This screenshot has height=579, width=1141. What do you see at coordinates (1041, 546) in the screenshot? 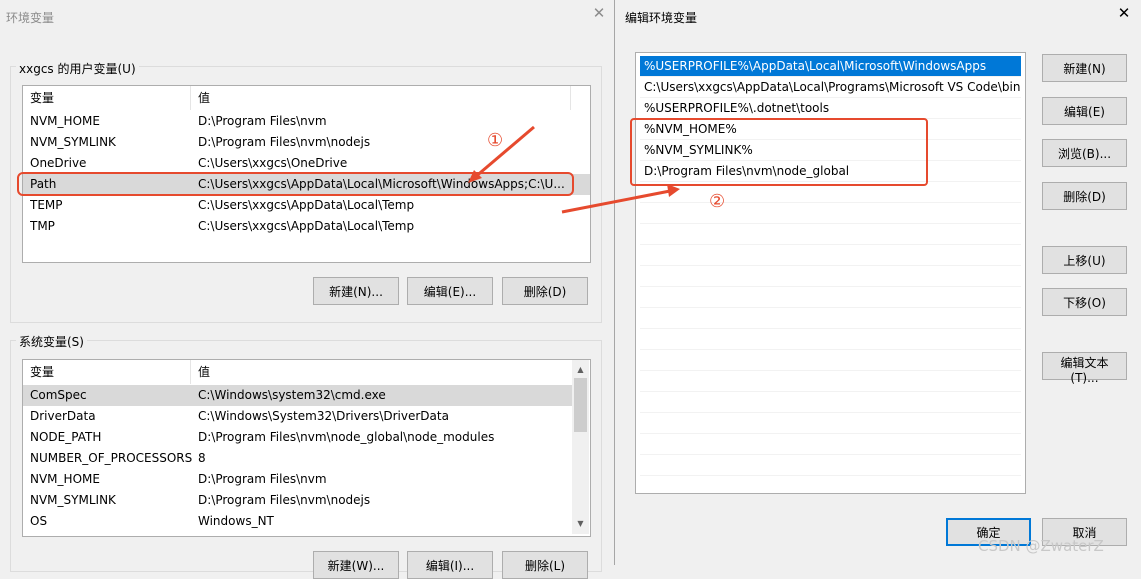
I see `watermark: CSDN @ZwaterZ` at bounding box center [1041, 546].